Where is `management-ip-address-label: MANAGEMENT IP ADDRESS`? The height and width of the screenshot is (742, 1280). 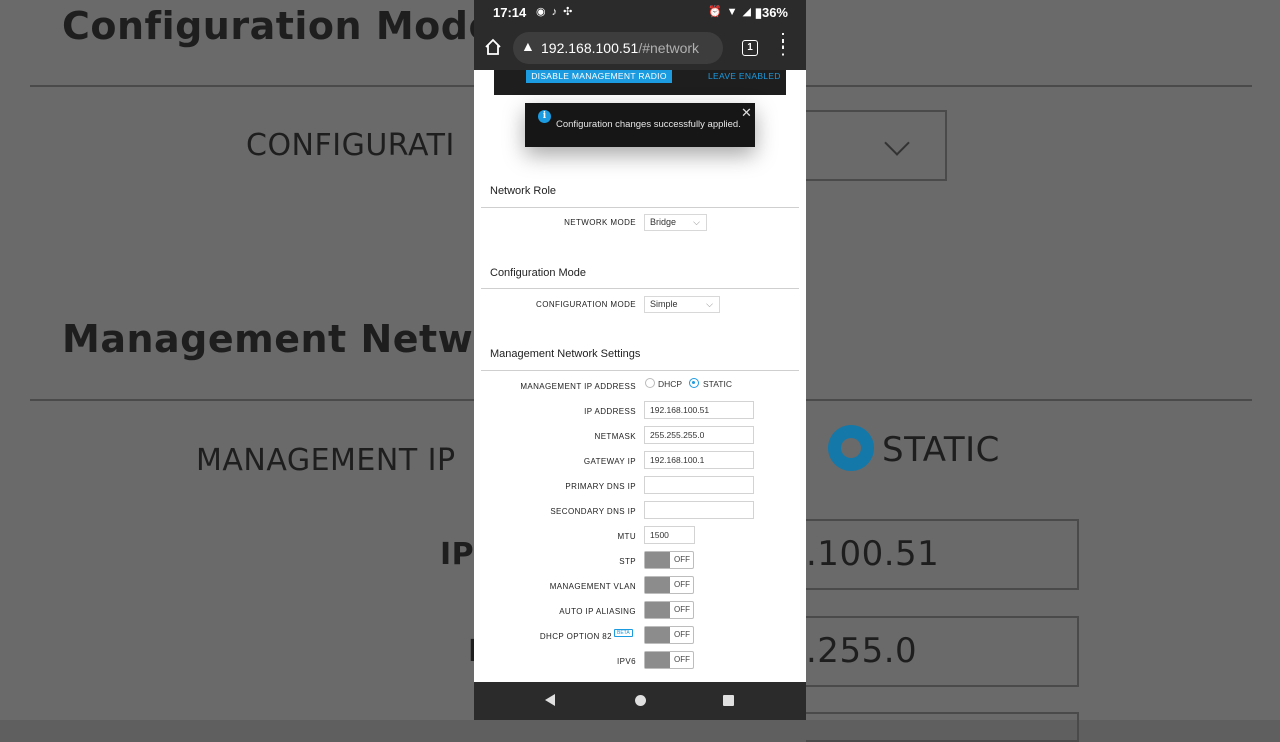 management-ip-address-label: MANAGEMENT IP ADDRESS is located at coordinates (578, 386).